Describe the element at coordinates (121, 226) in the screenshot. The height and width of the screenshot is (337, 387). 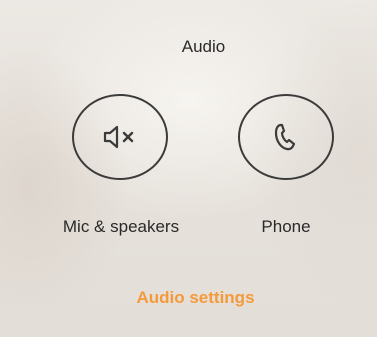
I see `mic-speakers-label: Mic & speakers` at that location.